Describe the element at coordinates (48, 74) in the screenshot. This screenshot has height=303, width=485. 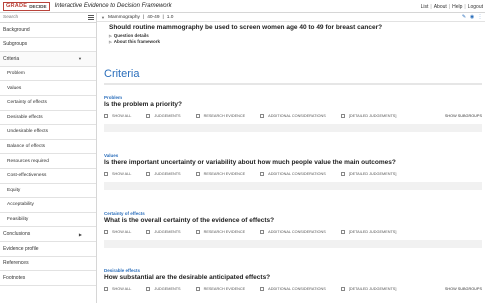
I see `sidebar-item-problem: Problem` at that location.